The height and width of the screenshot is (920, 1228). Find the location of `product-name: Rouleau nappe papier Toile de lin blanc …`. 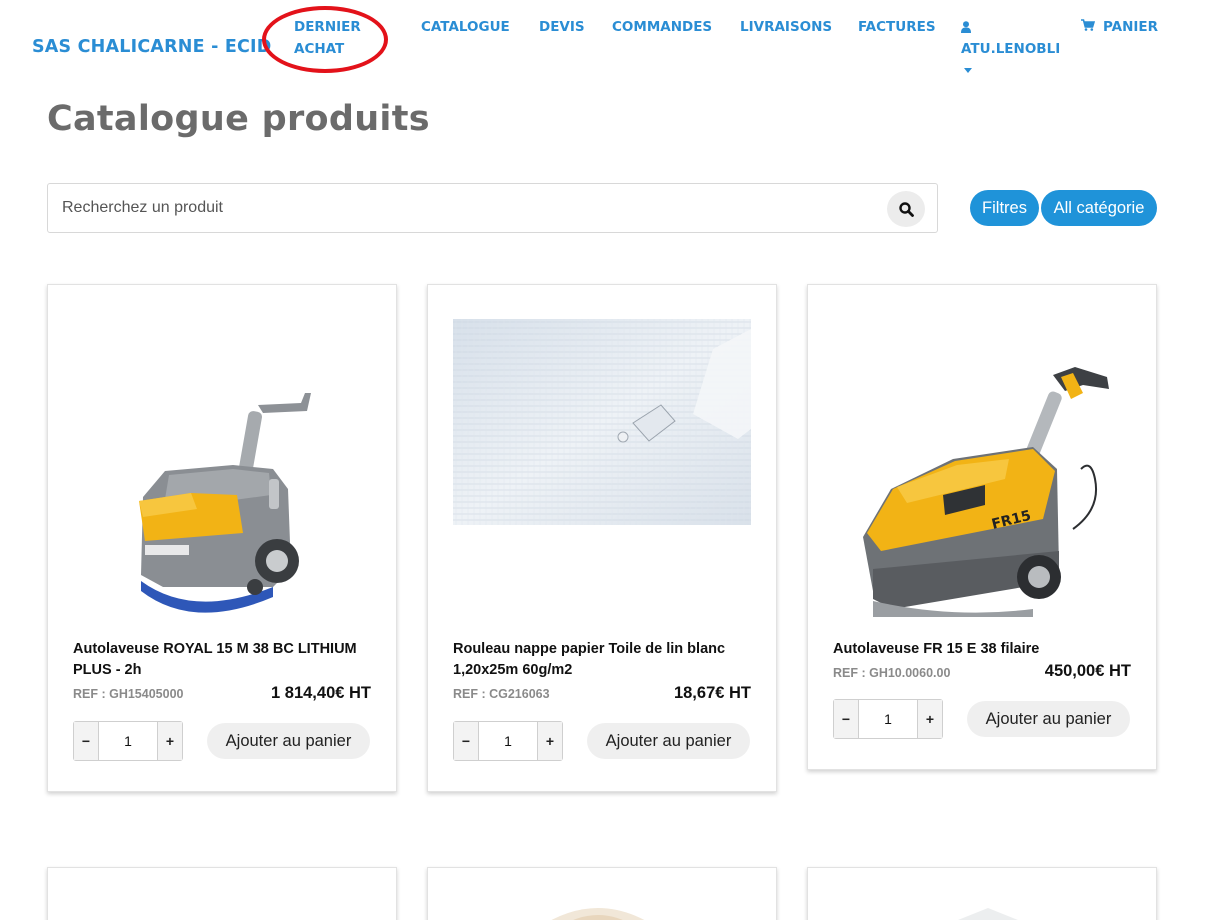

product-name: Rouleau nappe papier Toile de lin blanc … is located at coordinates (603, 660).